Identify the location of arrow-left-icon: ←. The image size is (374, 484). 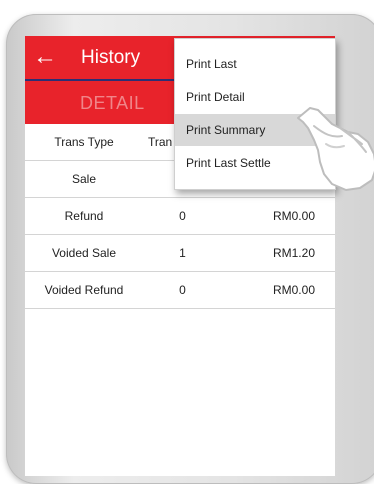
(45, 56).